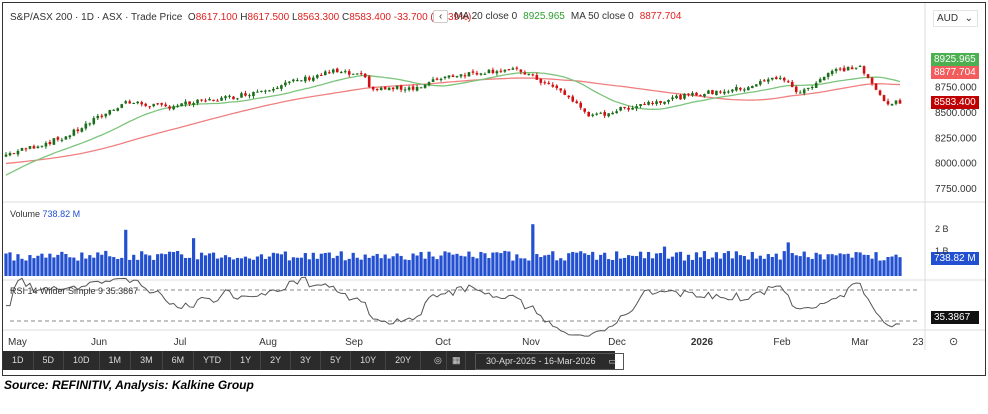  Describe the element at coordinates (602, 16) in the screenshot. I see `ma50-label: MA 50 close 0` at that location.